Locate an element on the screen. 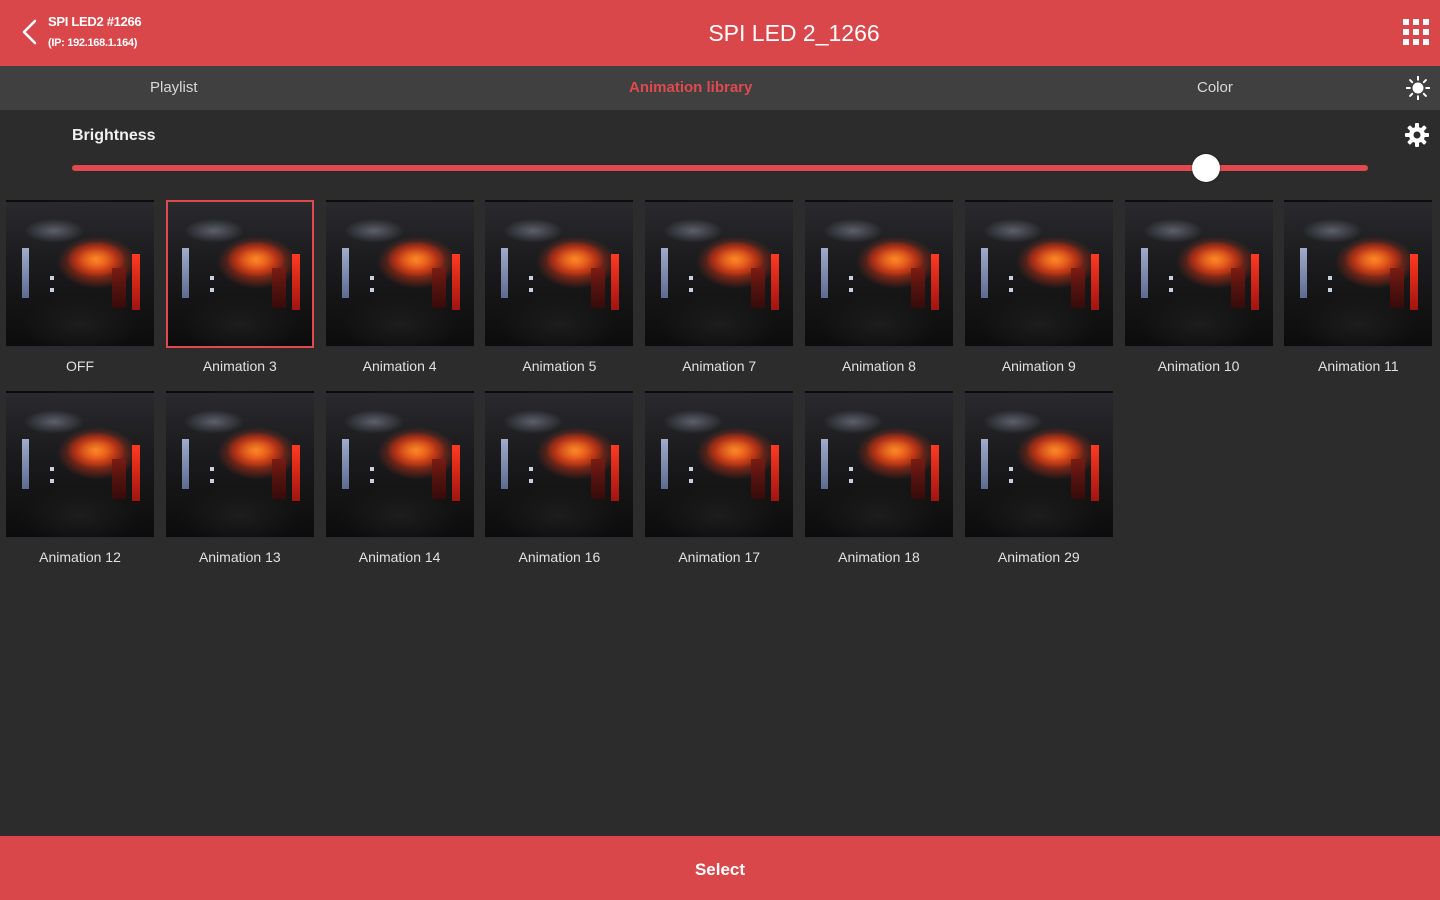 This screenshot has width=1440, height=900. animation-label: Animation 5 is located at coordinates (559, 366).